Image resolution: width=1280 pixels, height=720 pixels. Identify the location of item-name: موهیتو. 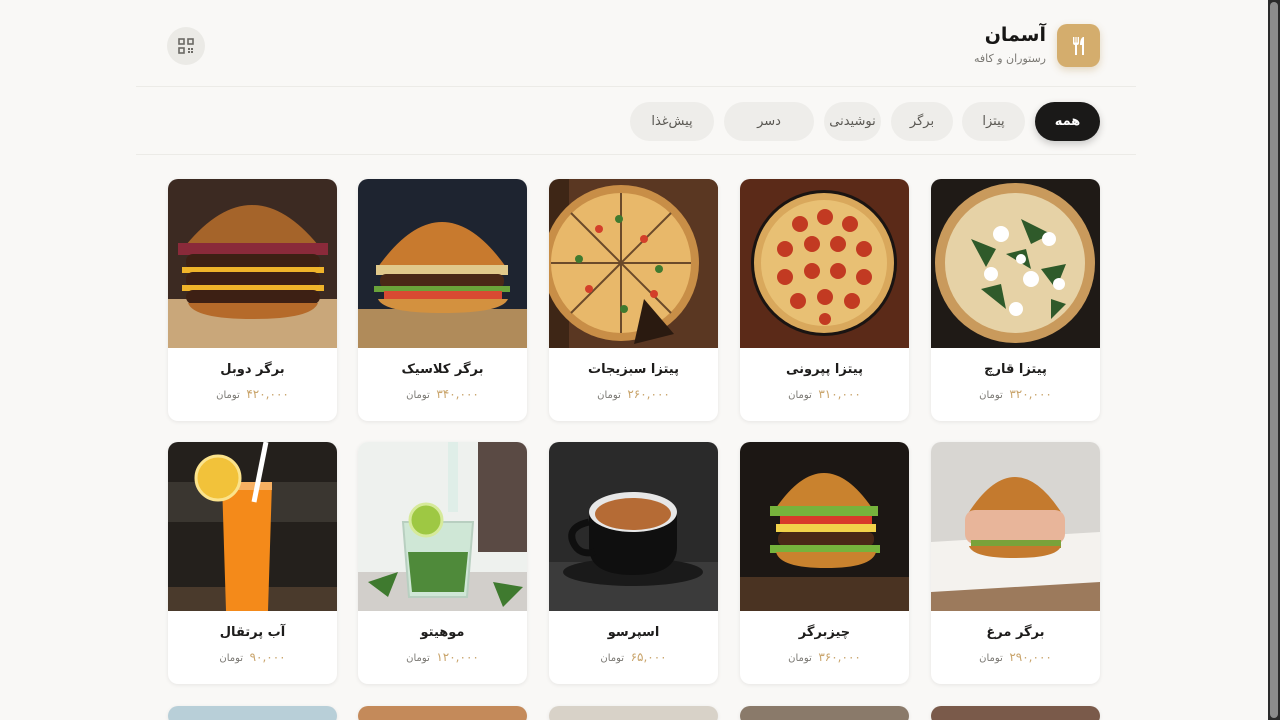
(442, 632).